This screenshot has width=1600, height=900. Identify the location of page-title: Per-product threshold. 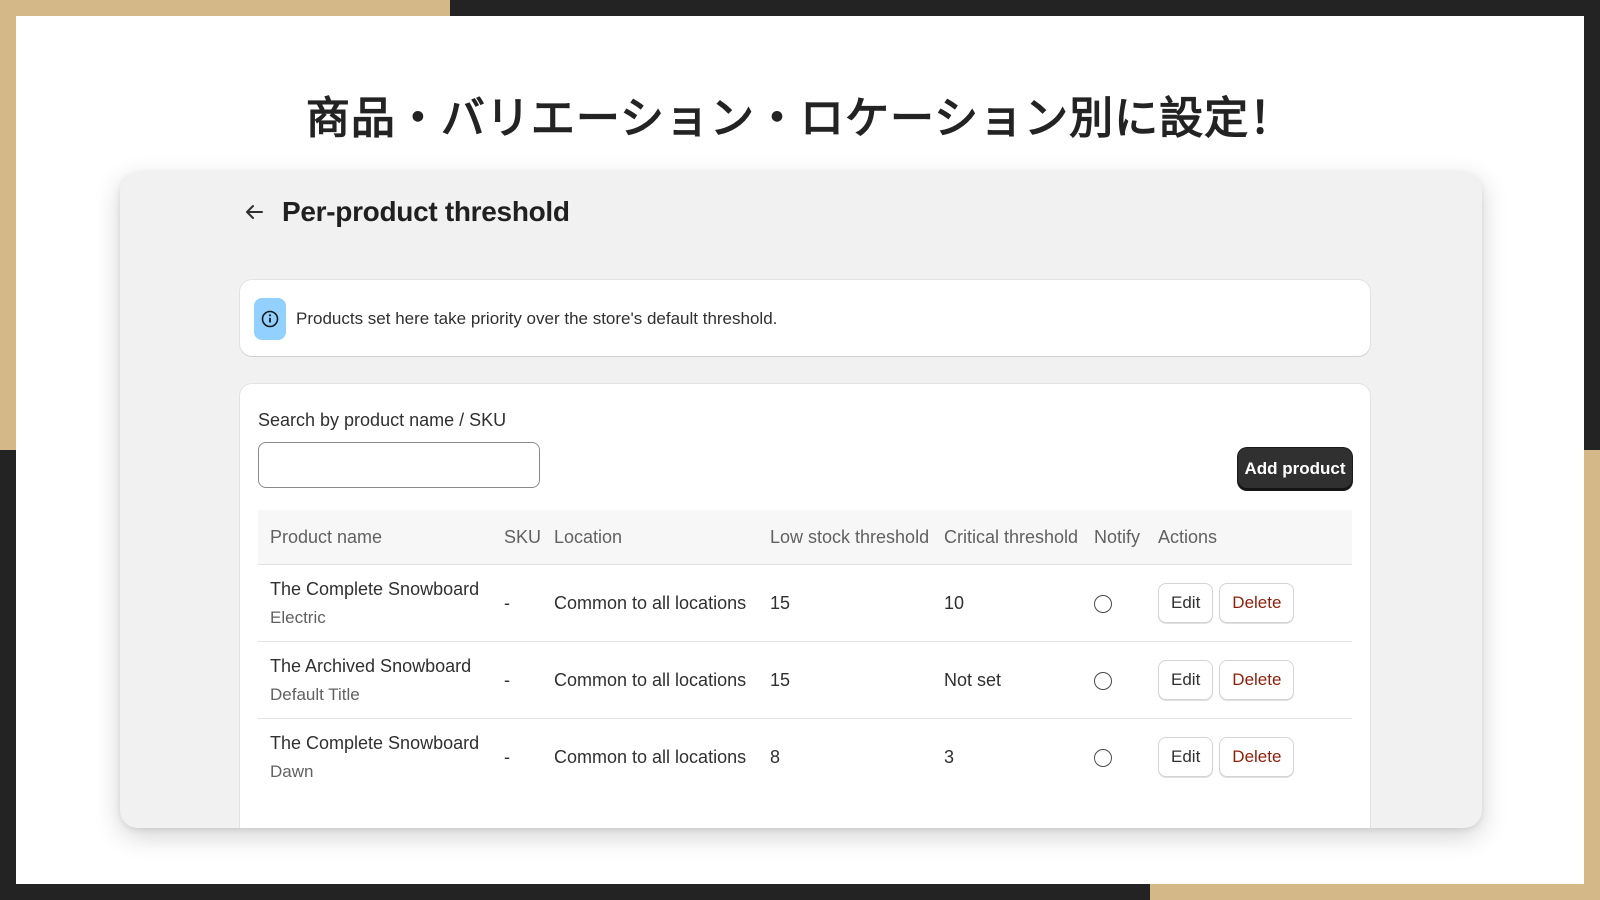
(426, 211).